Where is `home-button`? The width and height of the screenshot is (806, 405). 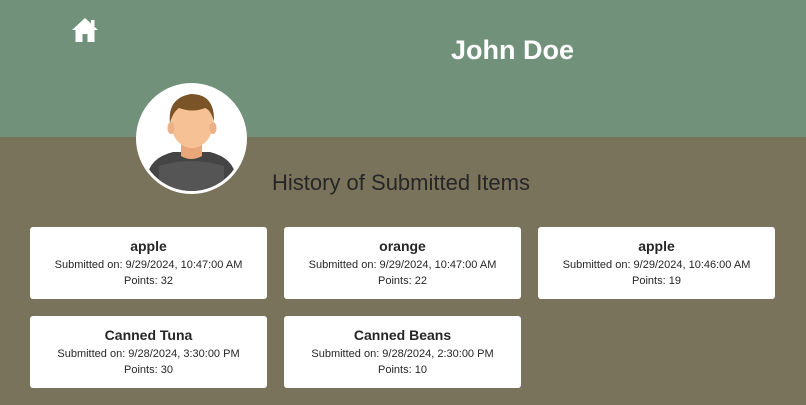
home-button is located at coordinates (85, 30).